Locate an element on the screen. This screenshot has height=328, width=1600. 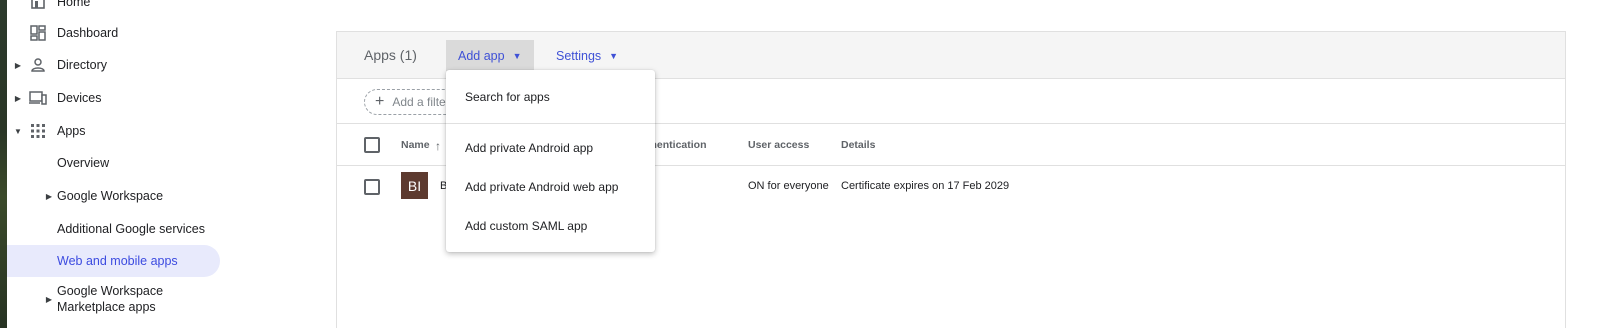
sidebar-item-label: Google Workspace Marketplace apps is located at coordinates (110, 299).